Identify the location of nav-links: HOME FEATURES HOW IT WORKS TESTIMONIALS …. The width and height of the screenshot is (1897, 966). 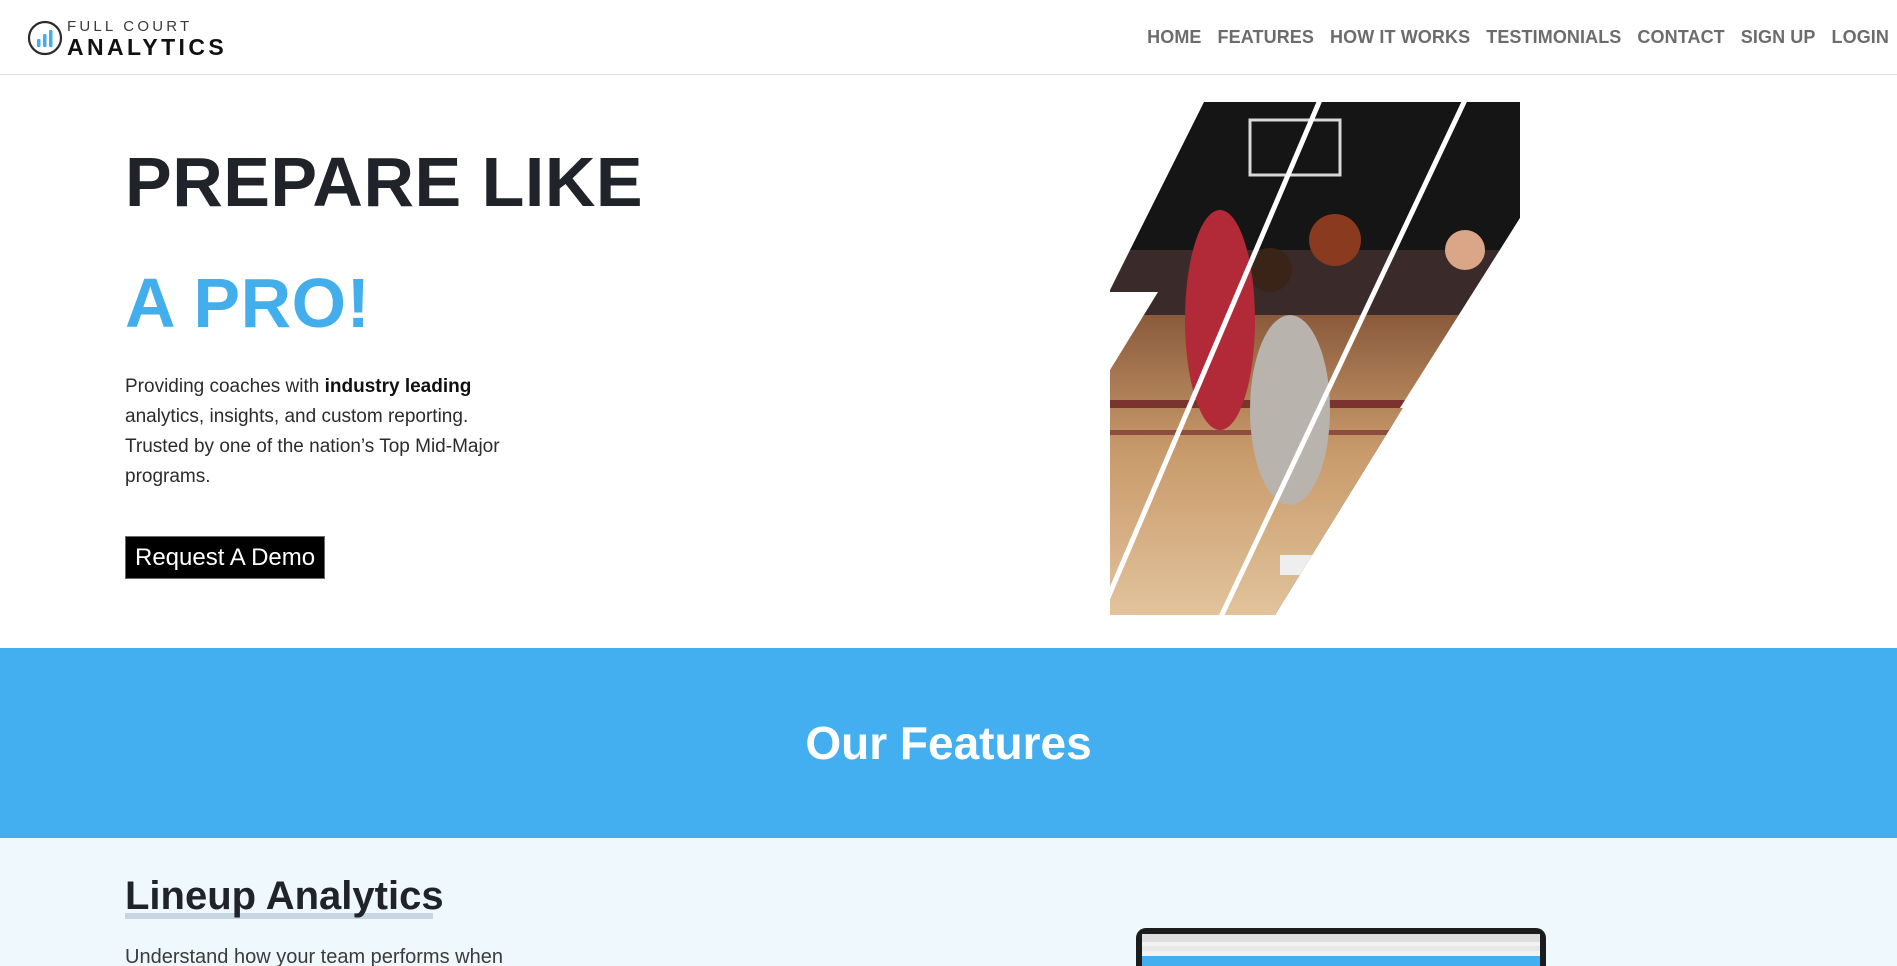
(1518, 37).